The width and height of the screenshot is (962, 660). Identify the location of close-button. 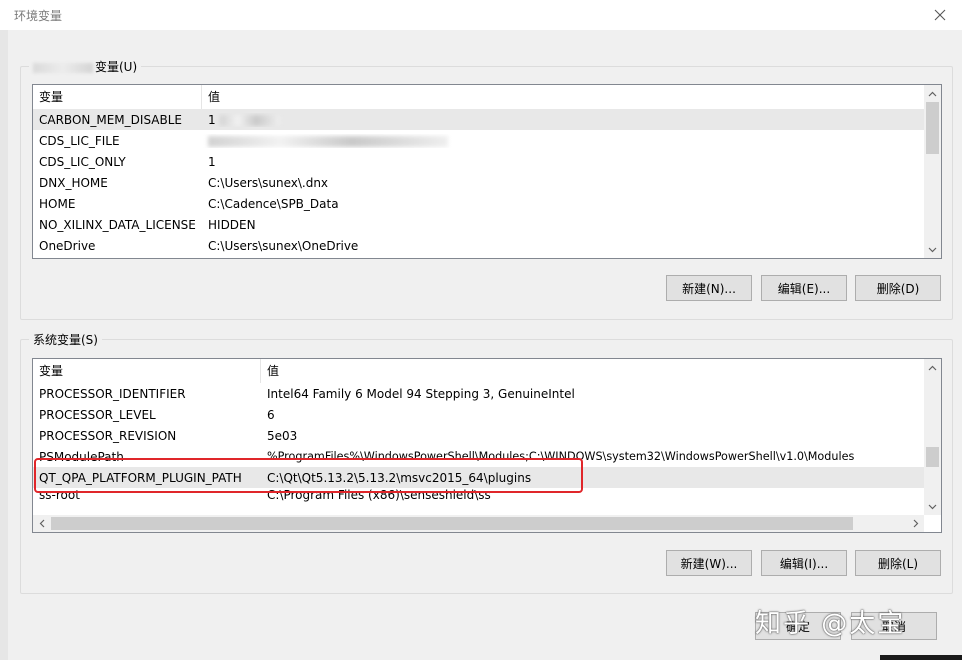
(940, 15).